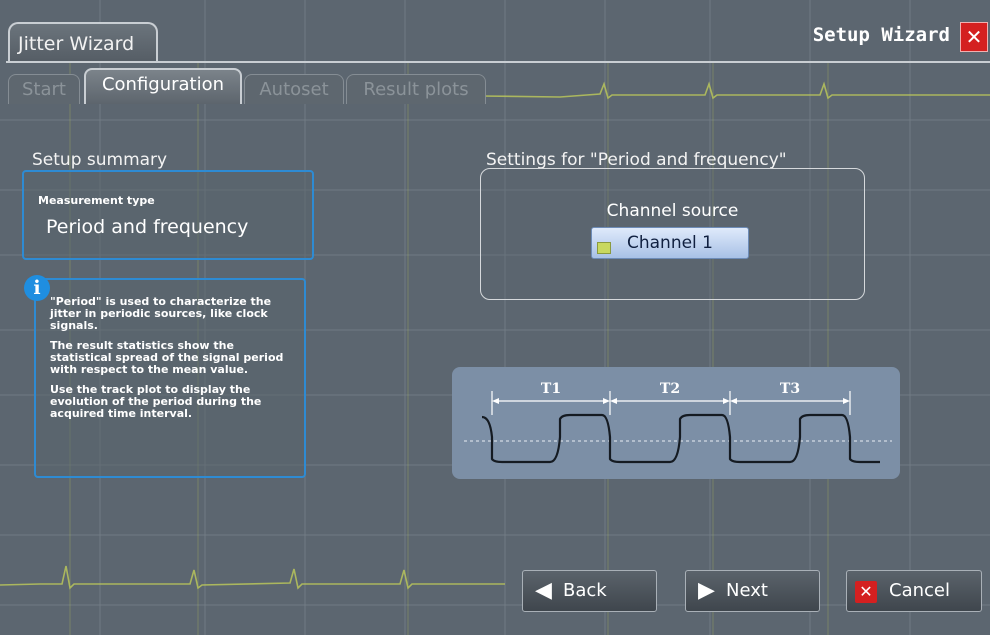 The width and height of the screenshot is (990, 635). Describe the element at coordinates (672, 211) in the screenshot. I see `channel-source-label: Channel source` at that location.